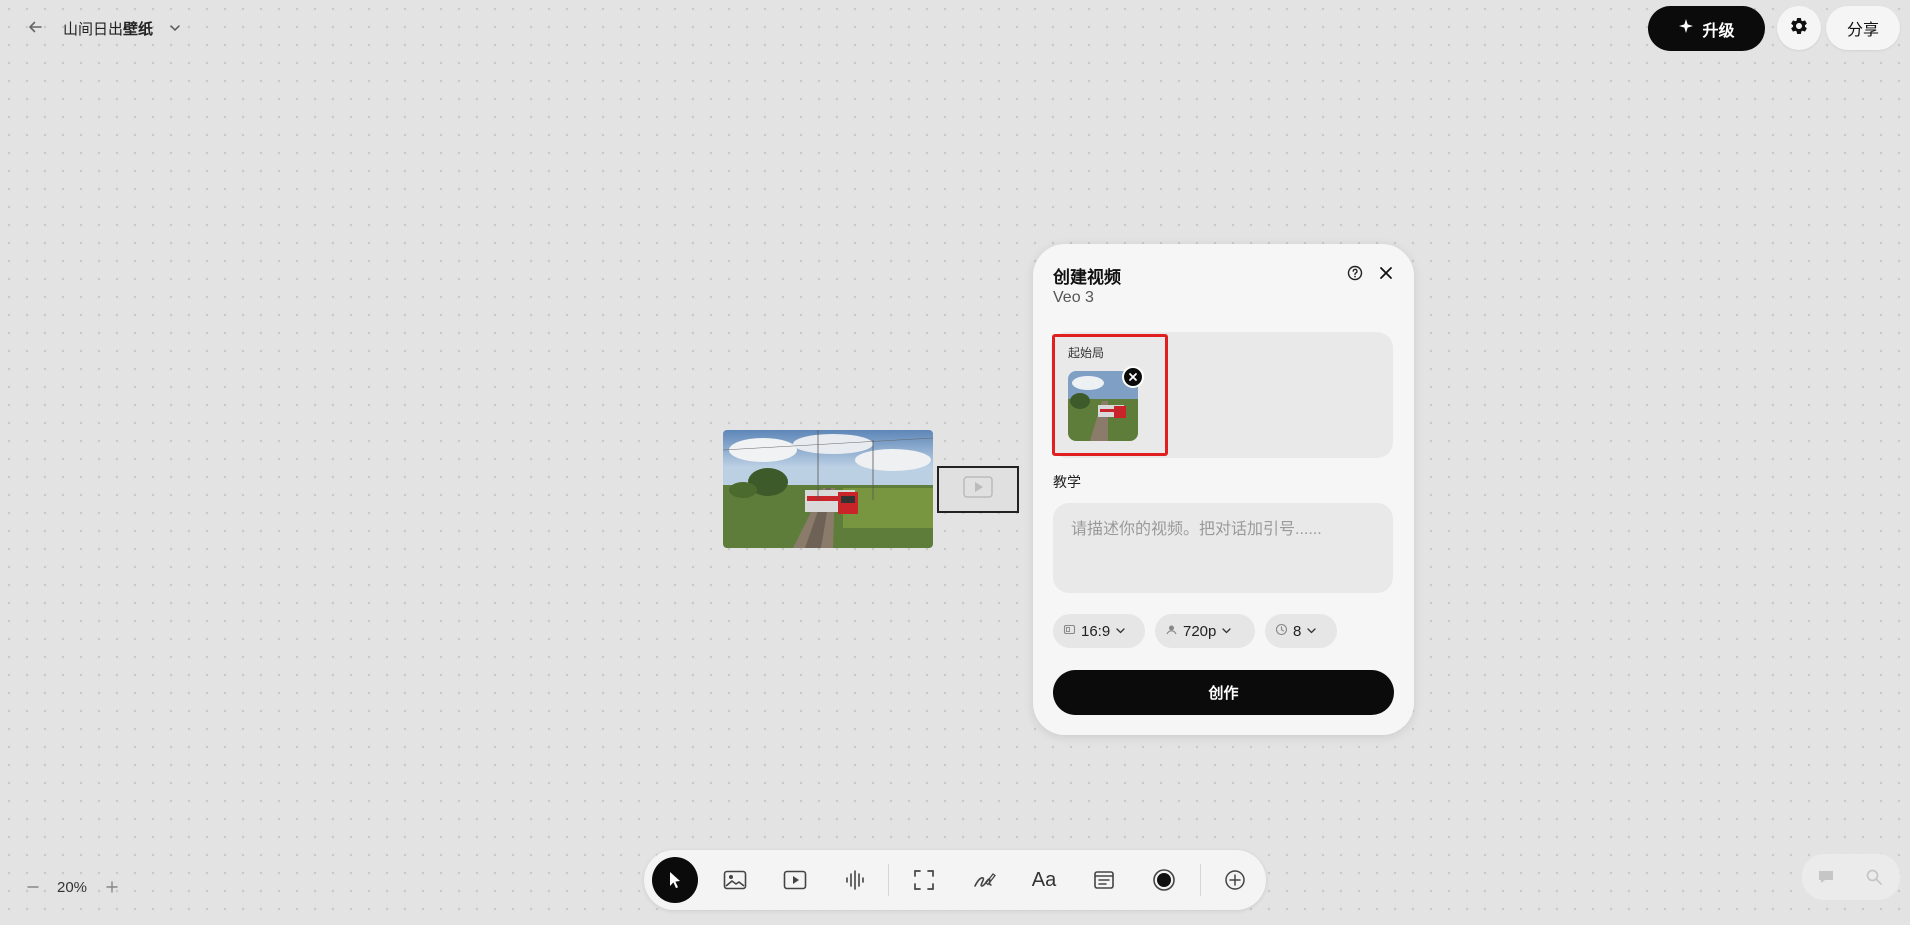 The height and width of the screenshot is (925, 1910). I want to click on canvas-image-train, so click(828, 489).